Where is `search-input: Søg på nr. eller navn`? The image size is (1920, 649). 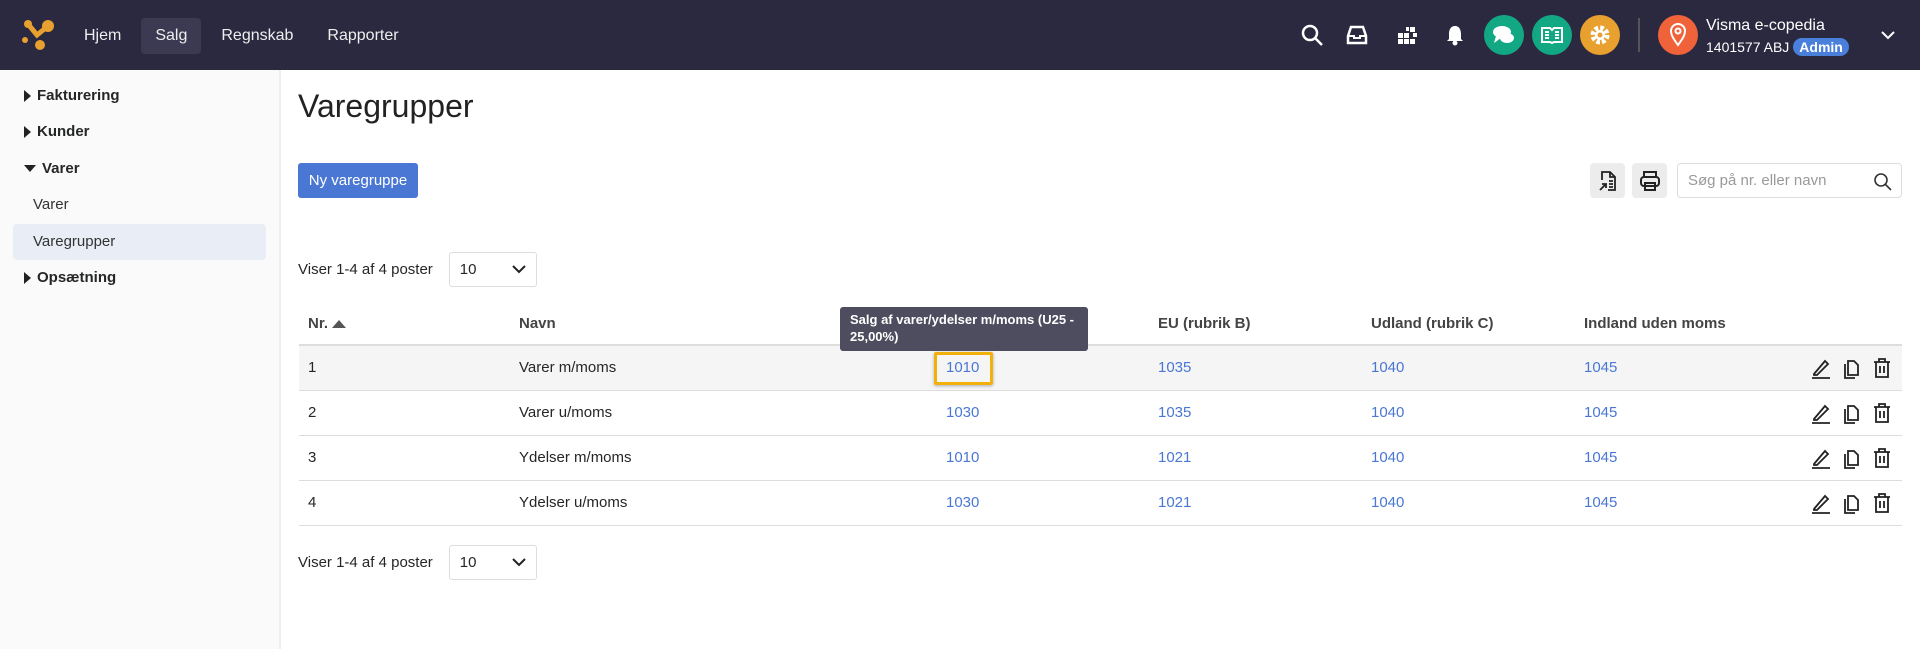 search-input: Søg på nr. eller navn is located at coordinates (1789, 180).